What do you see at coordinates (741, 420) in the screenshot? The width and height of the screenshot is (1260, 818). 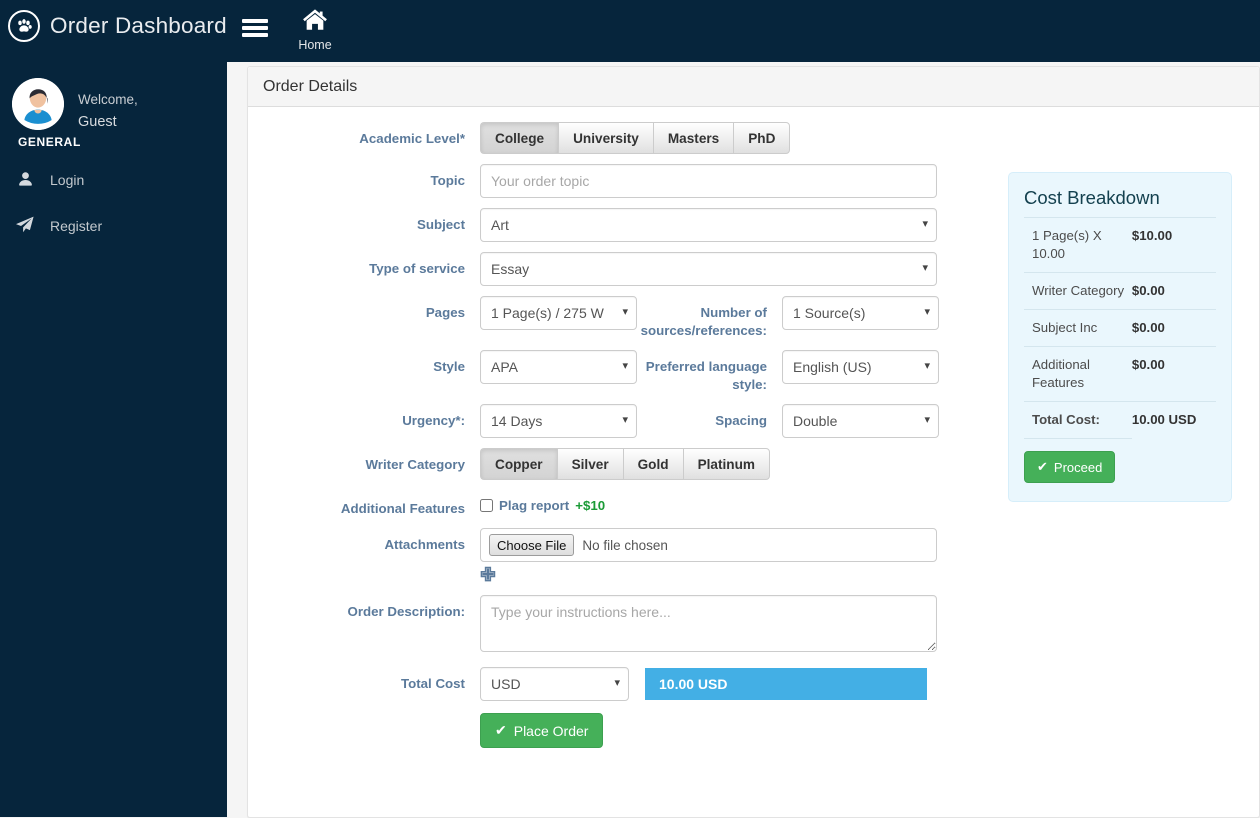 I see `label-spacing: Spacing` at bounding box center [741, 420].